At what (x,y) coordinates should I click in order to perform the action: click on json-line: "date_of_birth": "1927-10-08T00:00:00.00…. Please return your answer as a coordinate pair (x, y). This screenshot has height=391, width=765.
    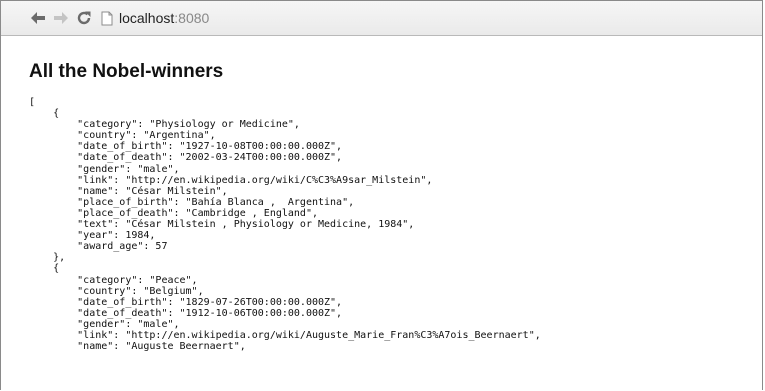
    Looking at the image, I should click on (186, 147).